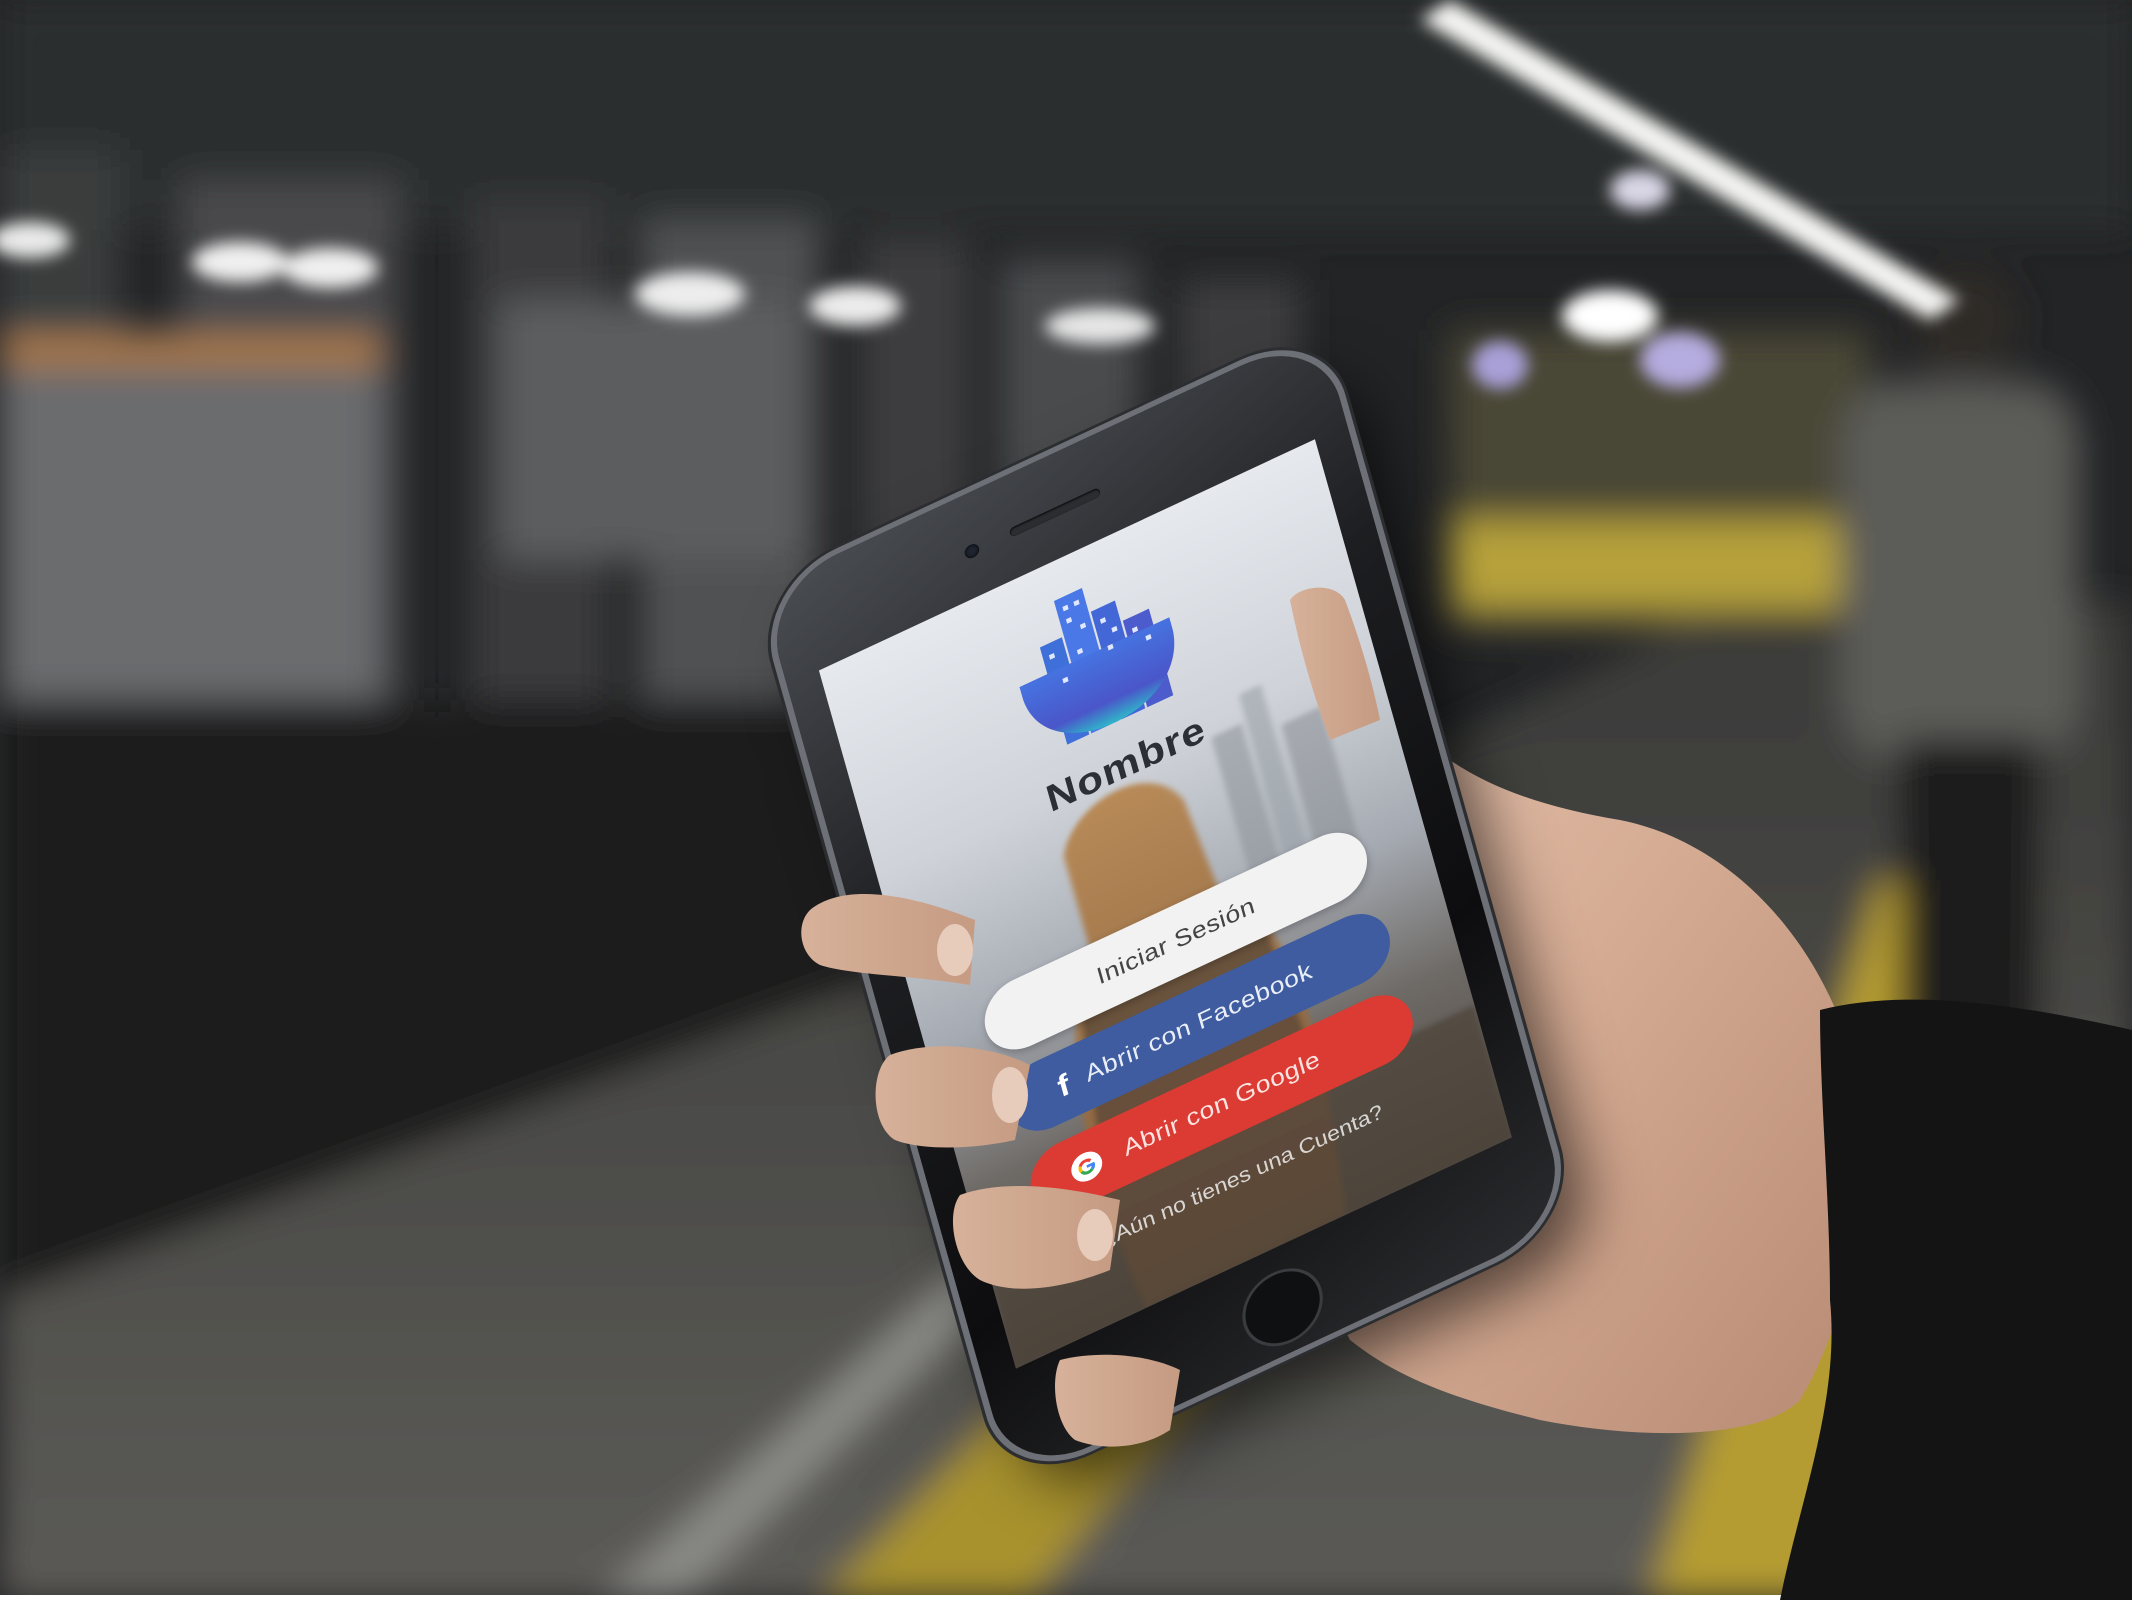  Describe the element at coordinates (1055, 512) in the screenshot. I see `earpiece-speaker` at that location.